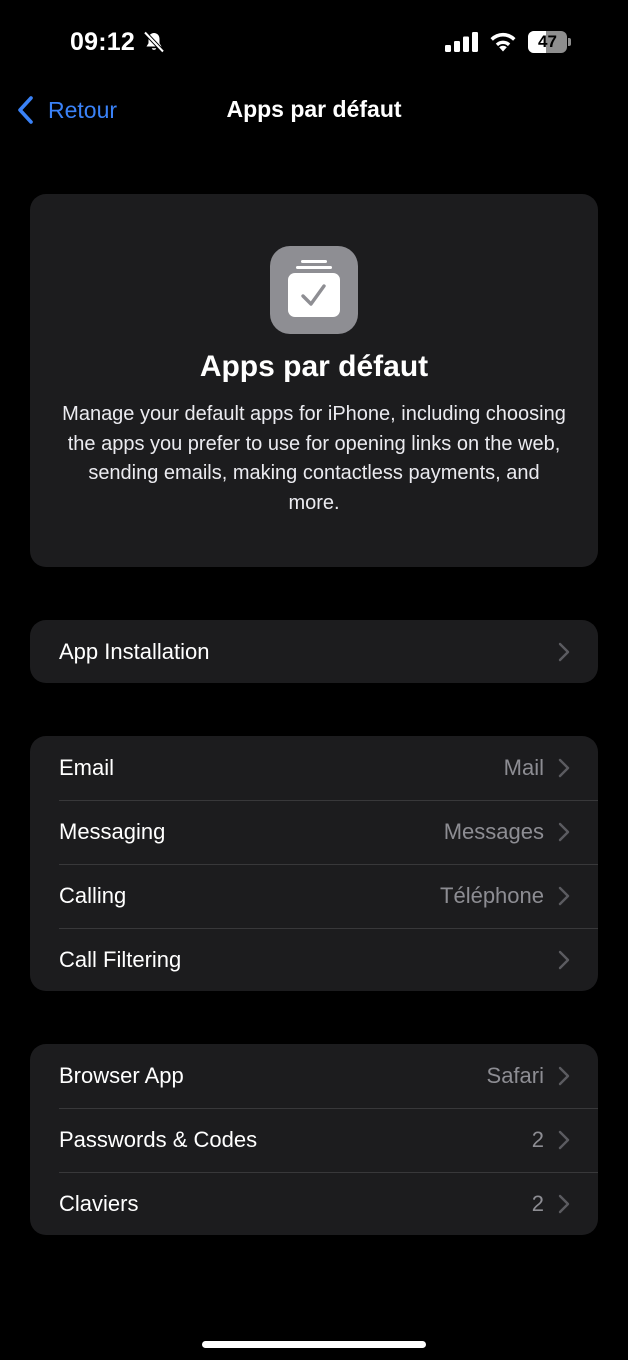 This screenshot has height=1360, width=628. What do you see at coordinates (314, 768) in the screenshot?
I see `row-email: Email Mail` at bounding box center [314, 768].